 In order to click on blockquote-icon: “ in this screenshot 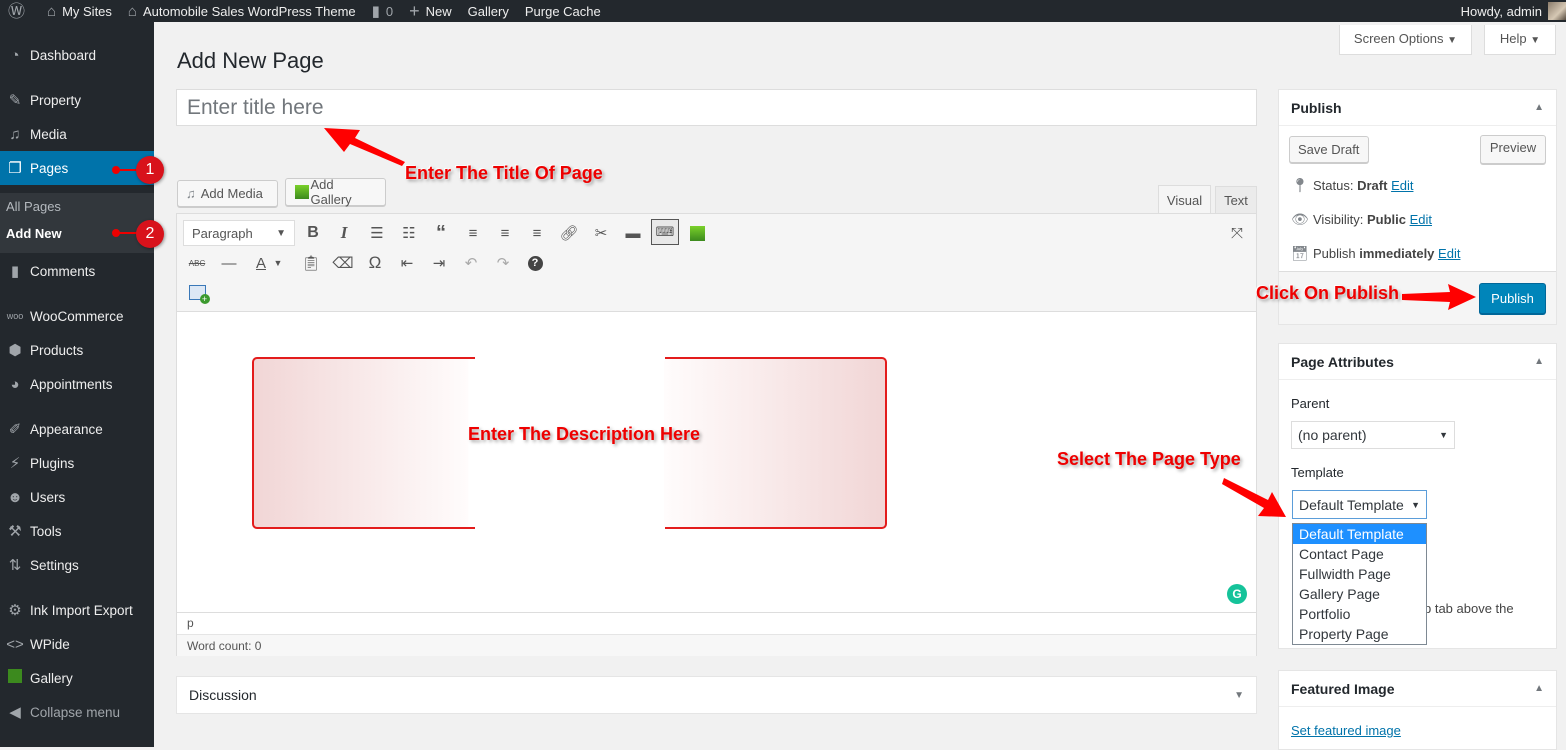, I will do `click(441, 233)`.